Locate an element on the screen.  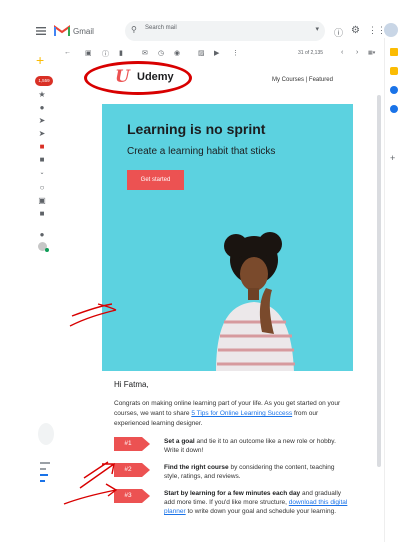
gmail-logo-icon is located at coordinates (62, 31).